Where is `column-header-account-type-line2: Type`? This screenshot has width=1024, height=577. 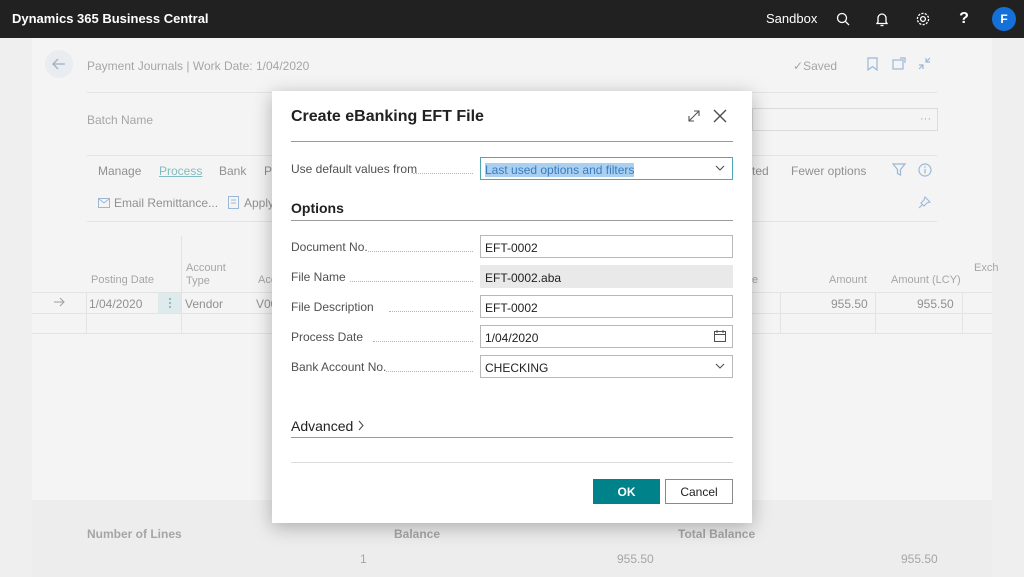 column-header-account-type-line2: Type is located at coordinates (198, 281).